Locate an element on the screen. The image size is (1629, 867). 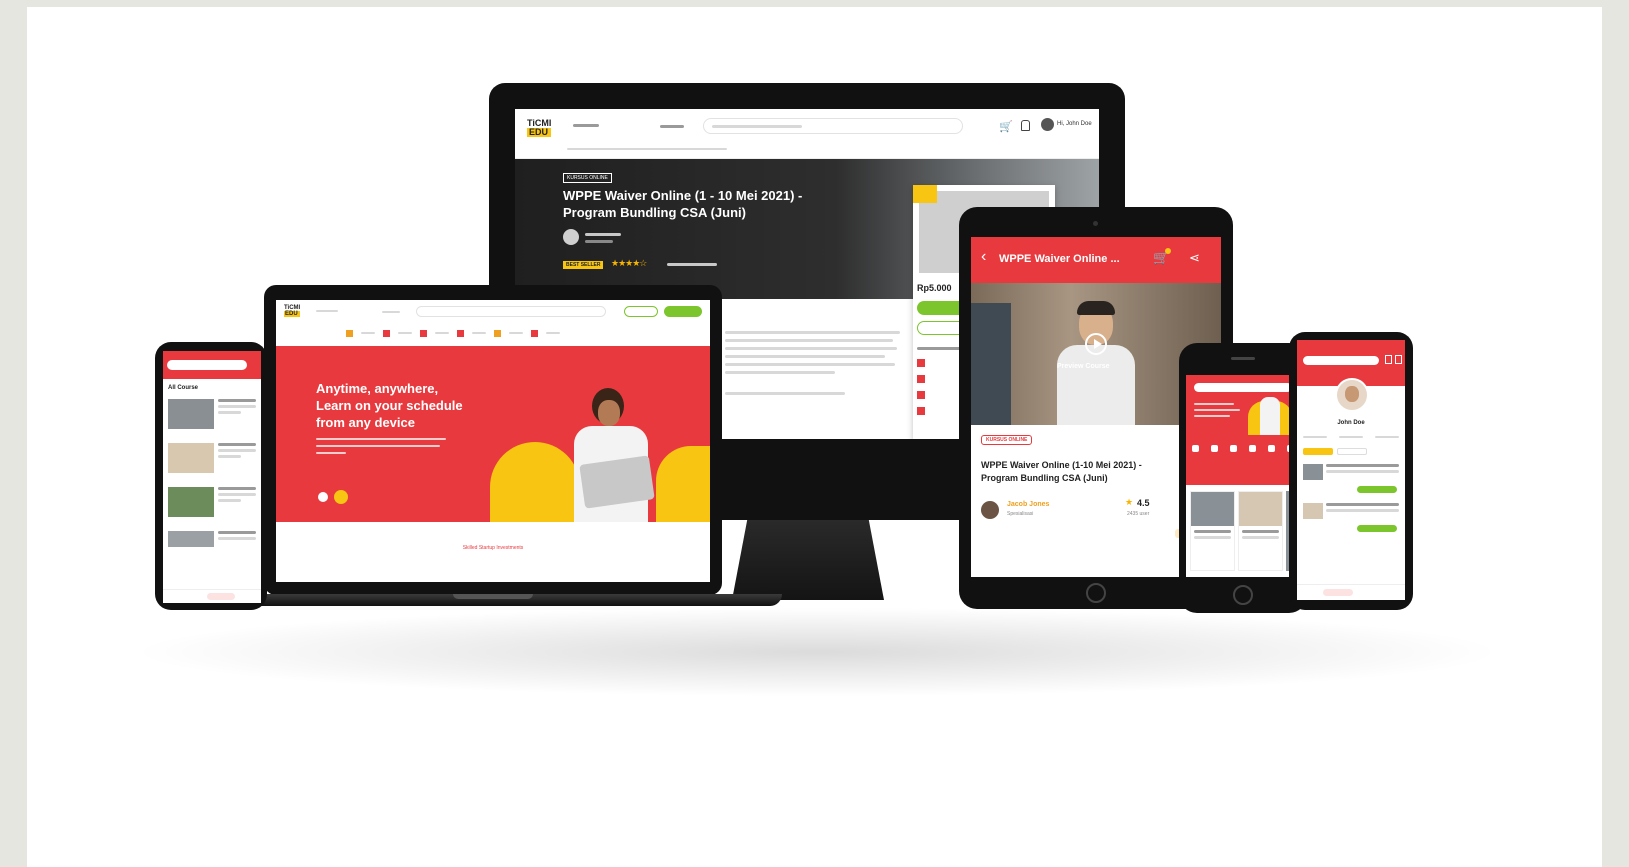
laptop-navbar: TiCMI EDU is located at coordinates (493, 312).